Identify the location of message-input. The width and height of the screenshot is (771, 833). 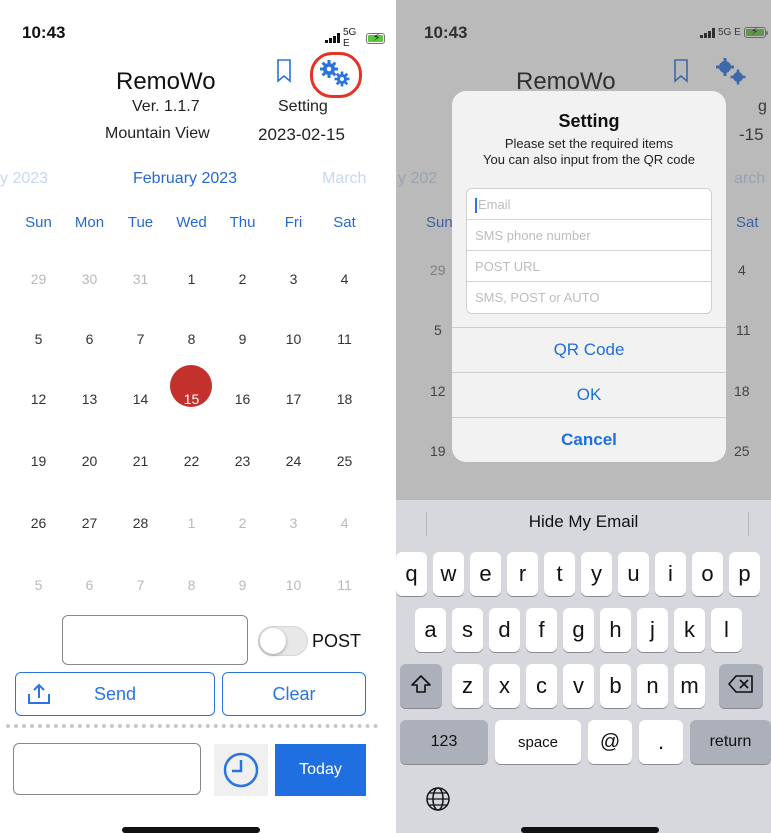
(155, 640).